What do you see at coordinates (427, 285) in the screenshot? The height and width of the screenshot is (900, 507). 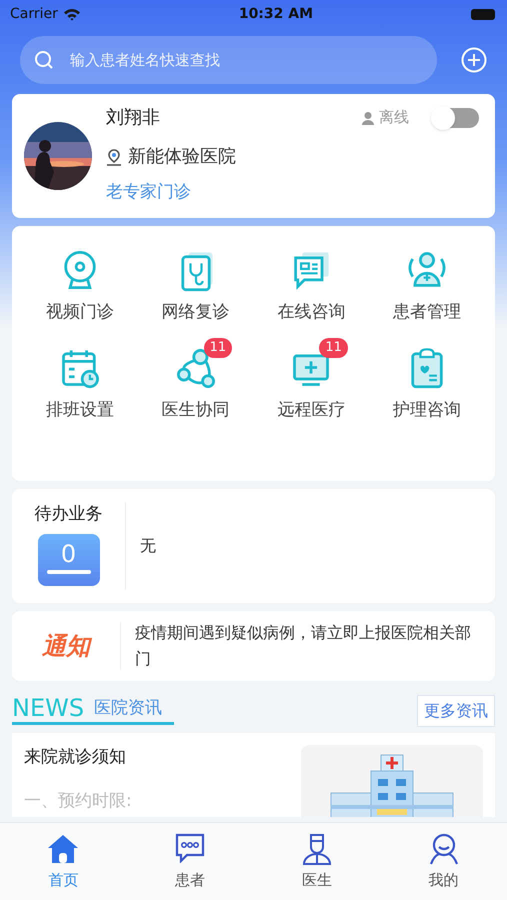 I see `menu-item: 患者管理` at bounding box center [427, 285].